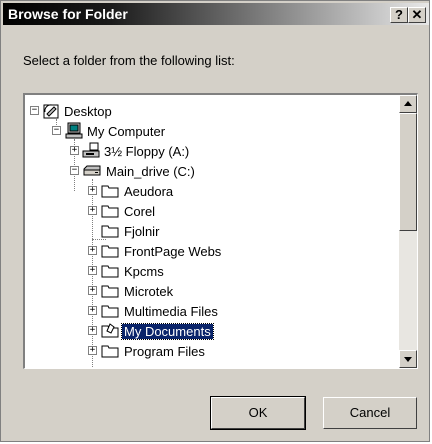 The image size is (432, 444). I want to click on tree-node-label: Aeudora, so click(149, 191).